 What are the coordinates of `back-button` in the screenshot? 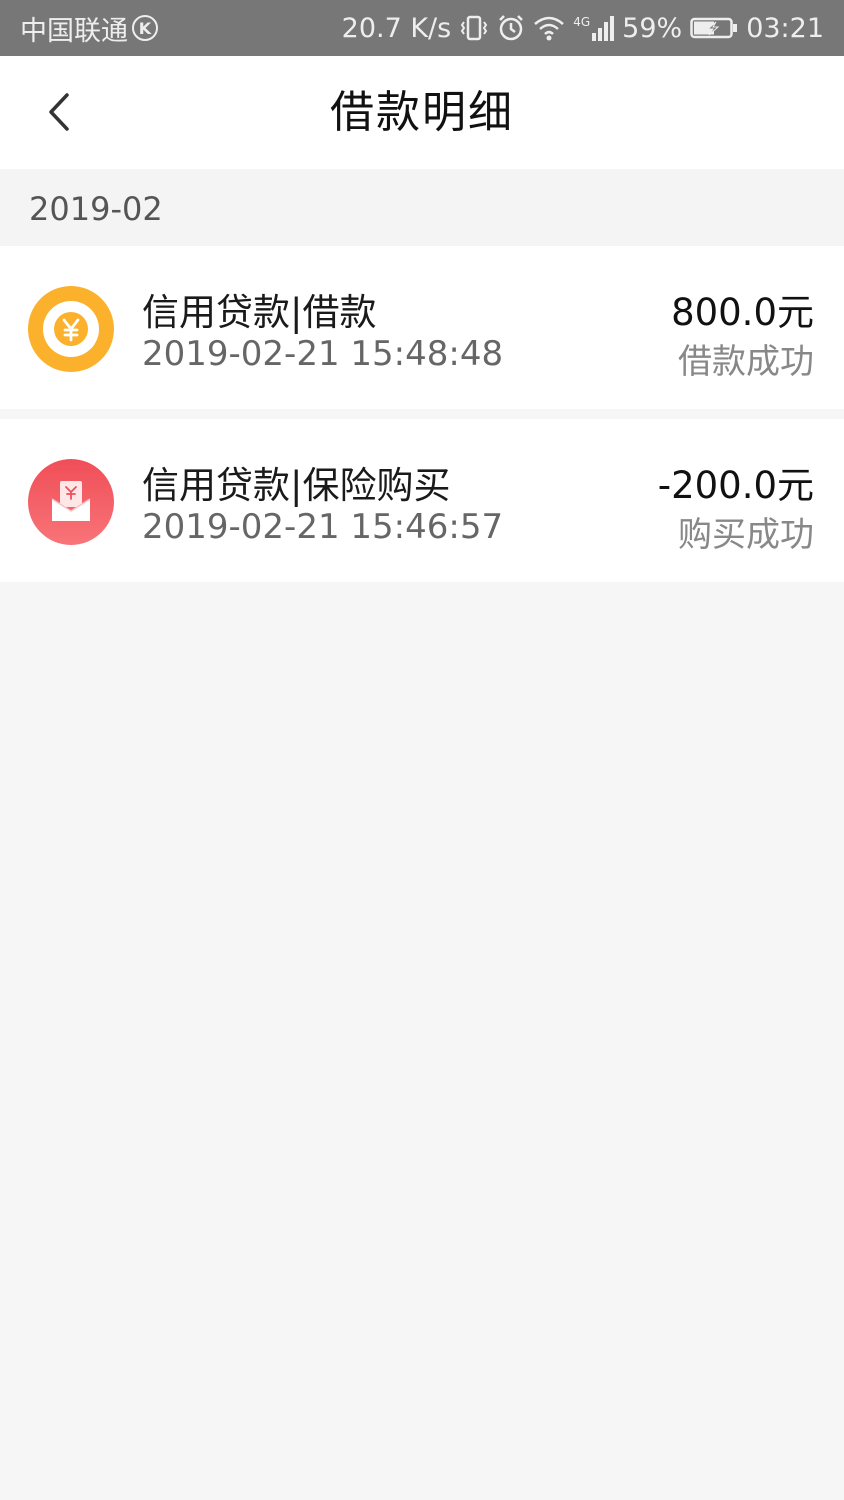 It's located at (60, 112).